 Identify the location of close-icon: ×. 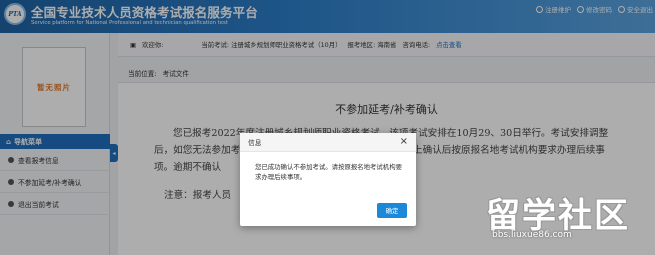
(404, 142).